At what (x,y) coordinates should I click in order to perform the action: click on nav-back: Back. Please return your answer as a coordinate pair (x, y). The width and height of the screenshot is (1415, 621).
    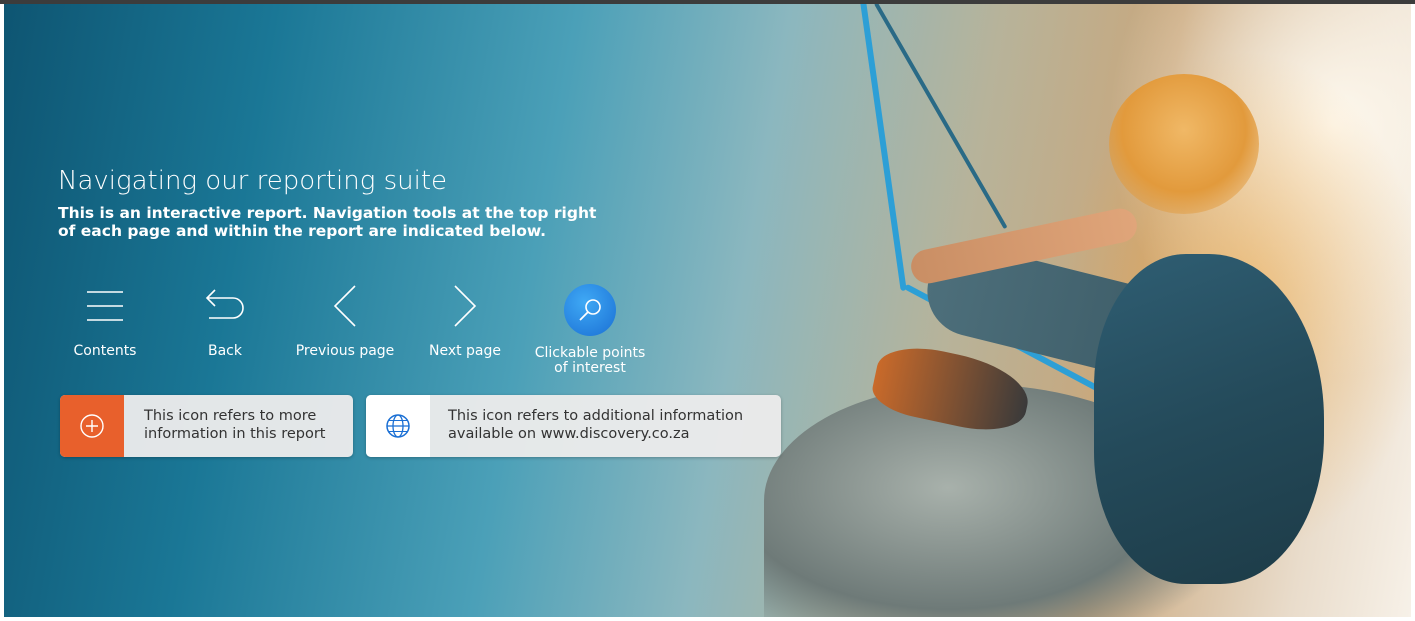
    Looking at the image, I should click on (225, 320).